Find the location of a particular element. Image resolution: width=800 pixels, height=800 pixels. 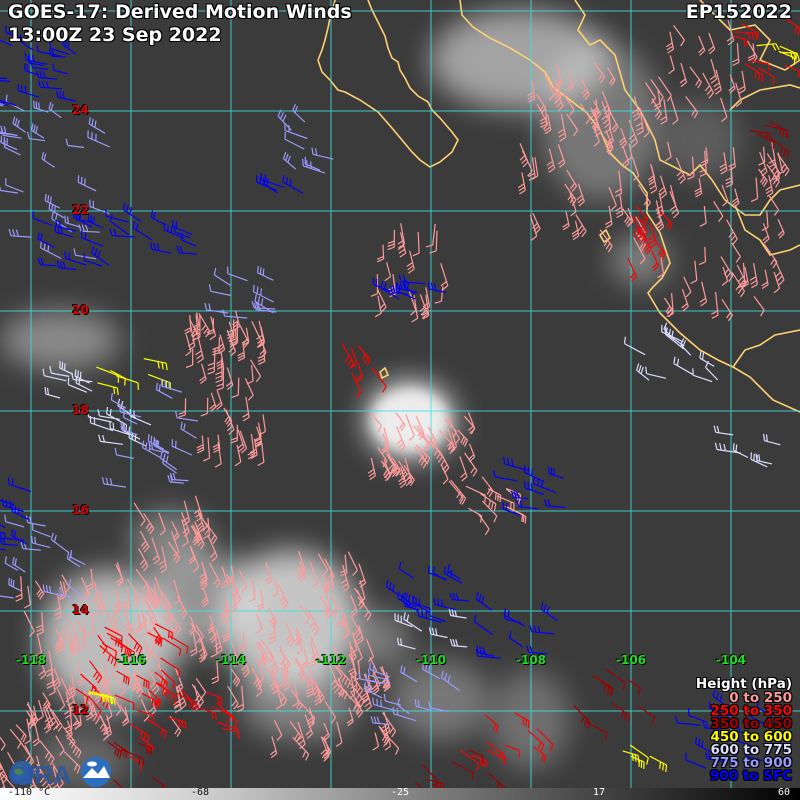

cloud is located at coordinates (440, 700).